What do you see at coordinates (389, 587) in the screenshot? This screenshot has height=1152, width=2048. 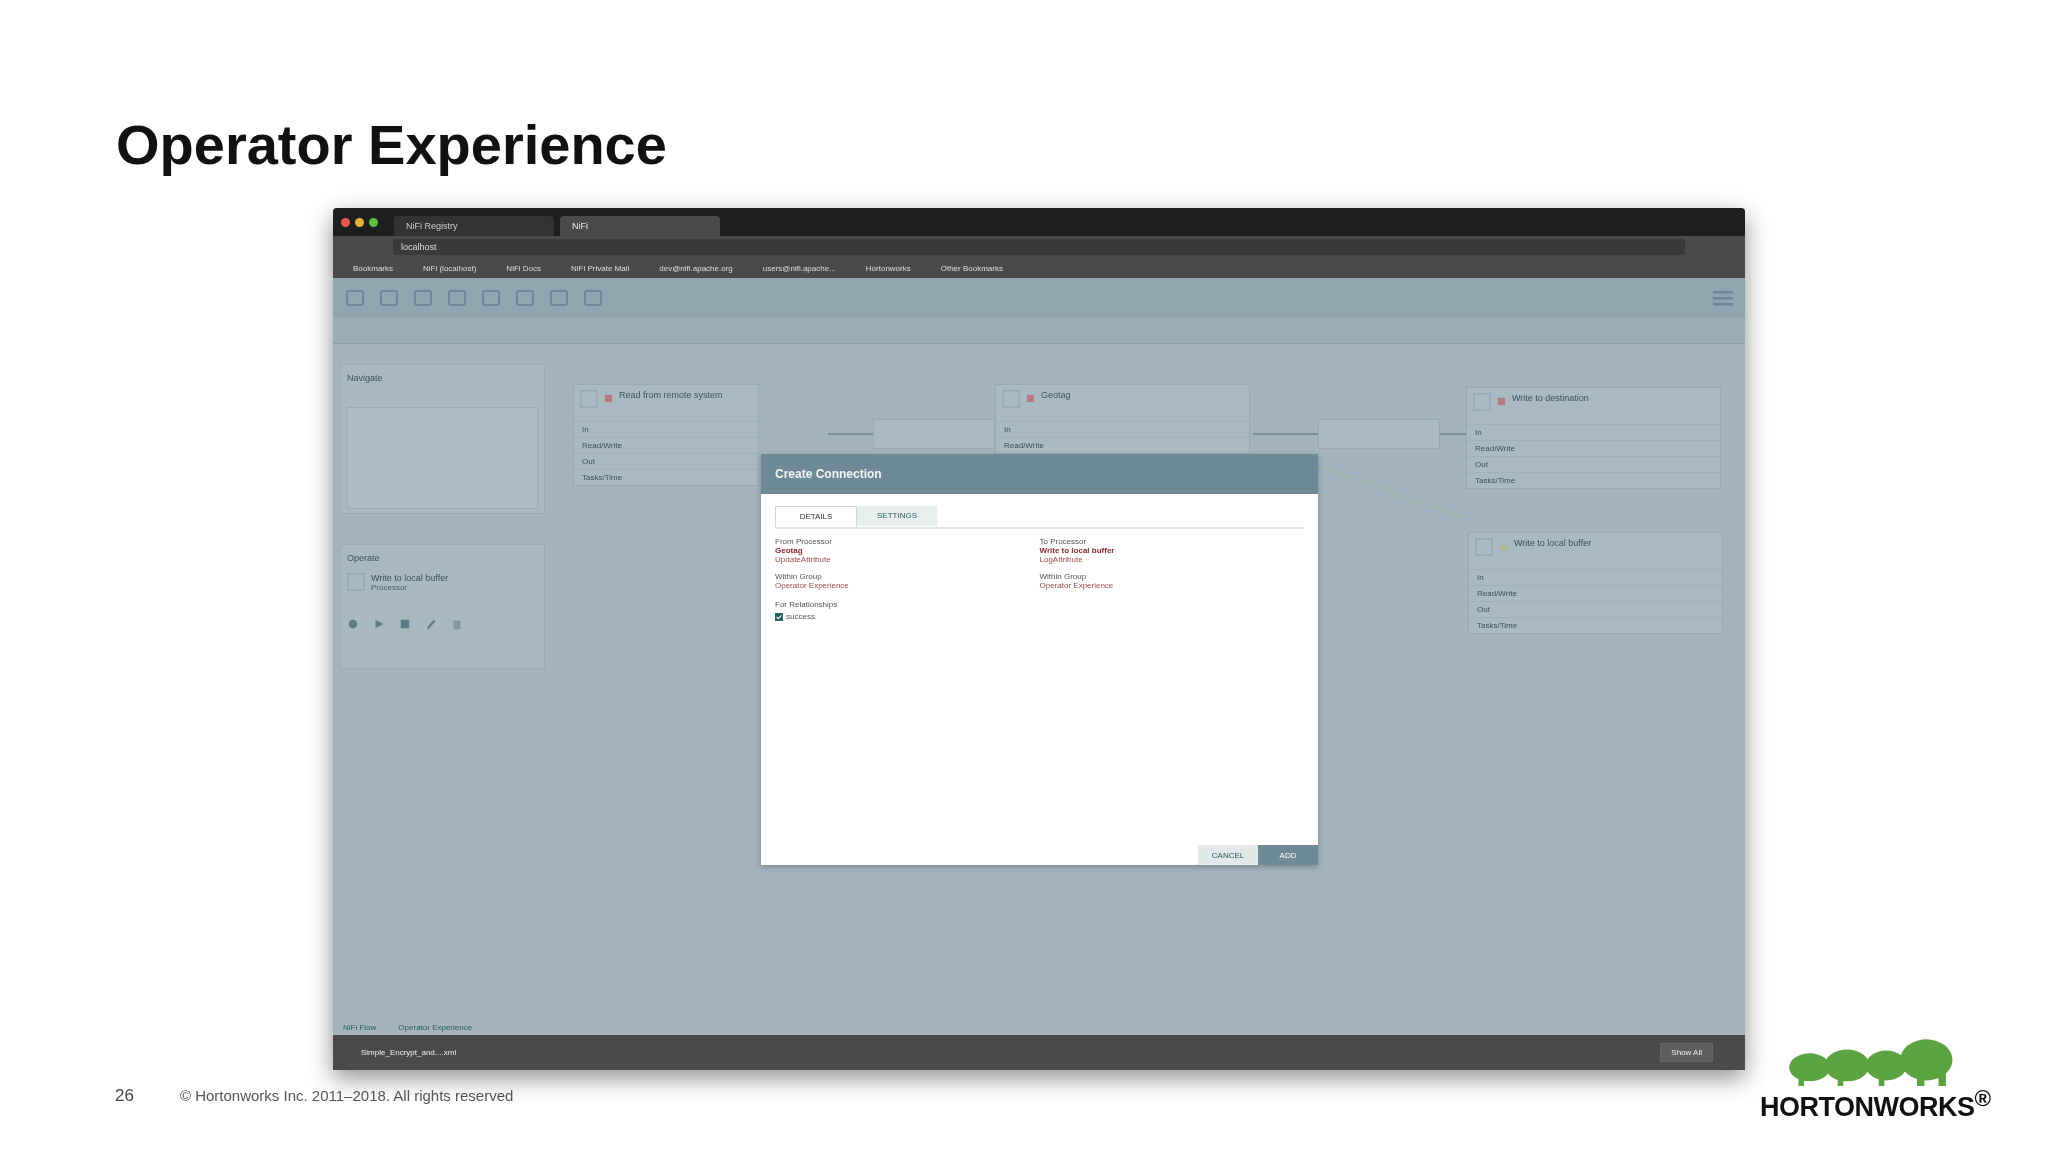 I see `component-type: Processor` at bounding box center [389, 587].